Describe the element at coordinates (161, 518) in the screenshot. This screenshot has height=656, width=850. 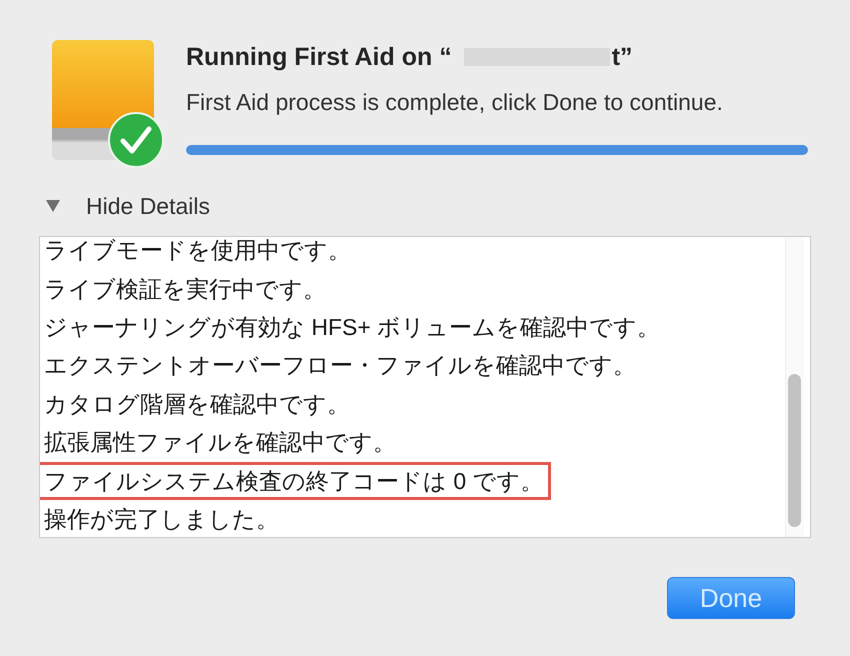
I see `log-line: 操作が完了しました。` at that location.